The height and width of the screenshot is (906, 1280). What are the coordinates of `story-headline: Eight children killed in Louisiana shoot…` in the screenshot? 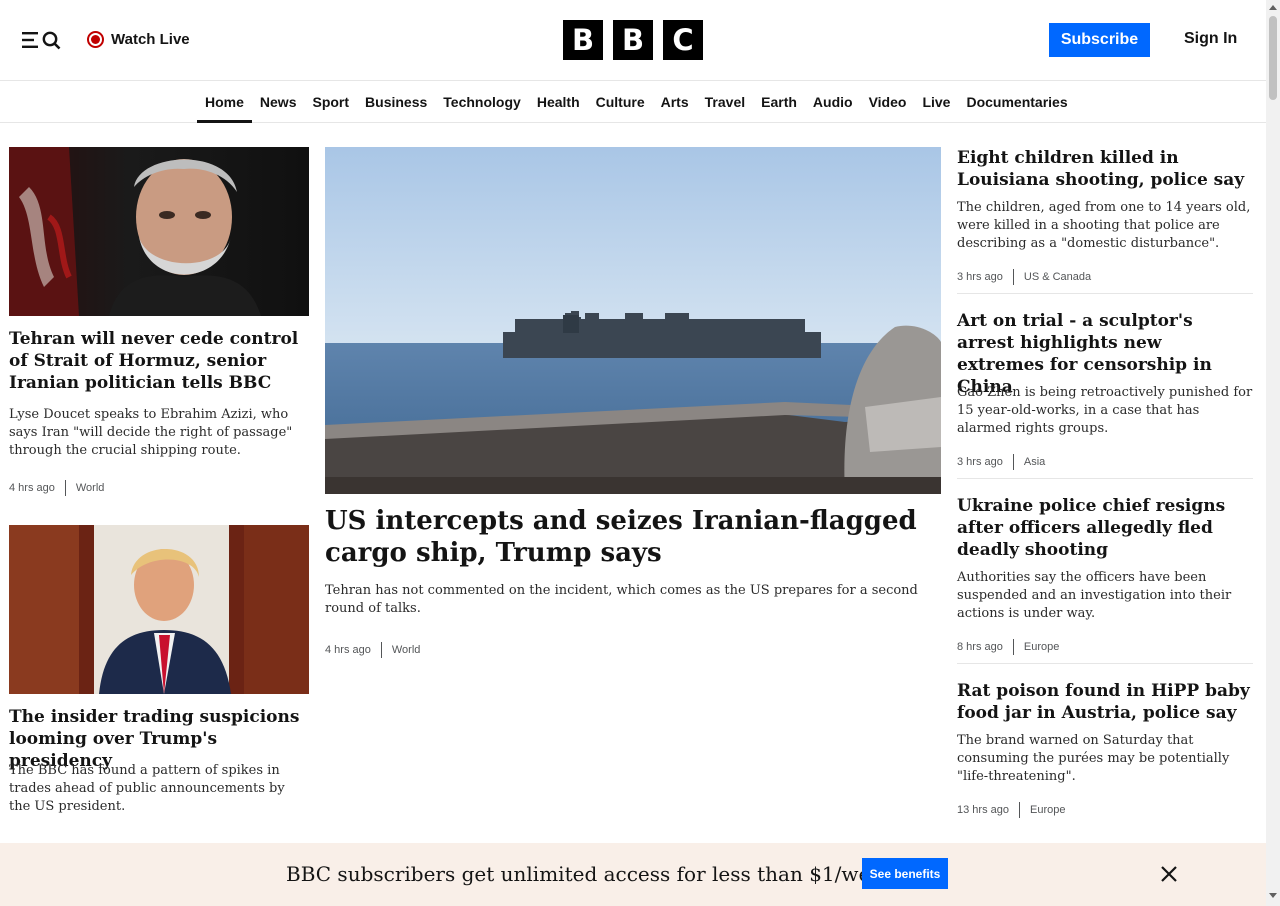 It's located at (1105, 169).